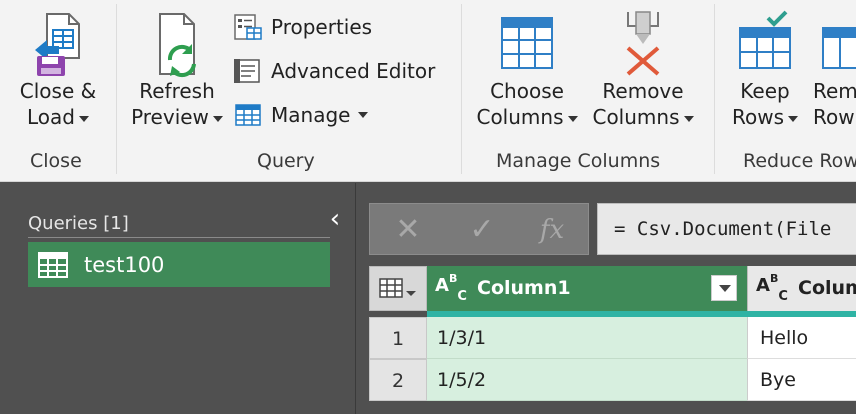 The width and height of the screenshot is (856, 414). I want to click on close-load-label-line1: Close &, so click(58, 91).